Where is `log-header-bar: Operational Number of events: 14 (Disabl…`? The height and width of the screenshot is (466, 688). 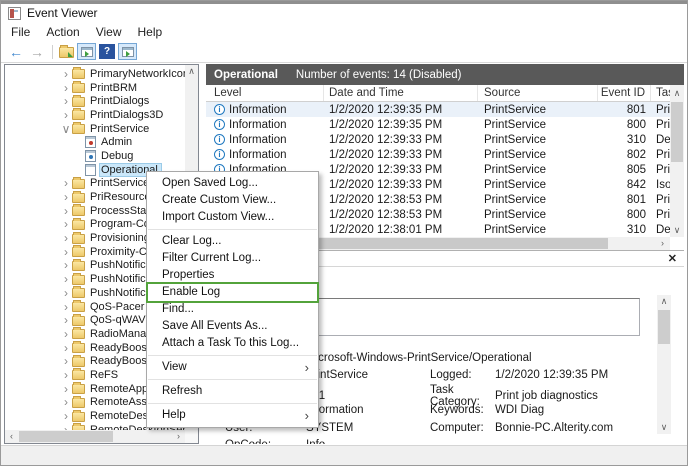 log-header-bar: Operational Number of events: 14 (Disabl… is located at coordinates (445, 74).